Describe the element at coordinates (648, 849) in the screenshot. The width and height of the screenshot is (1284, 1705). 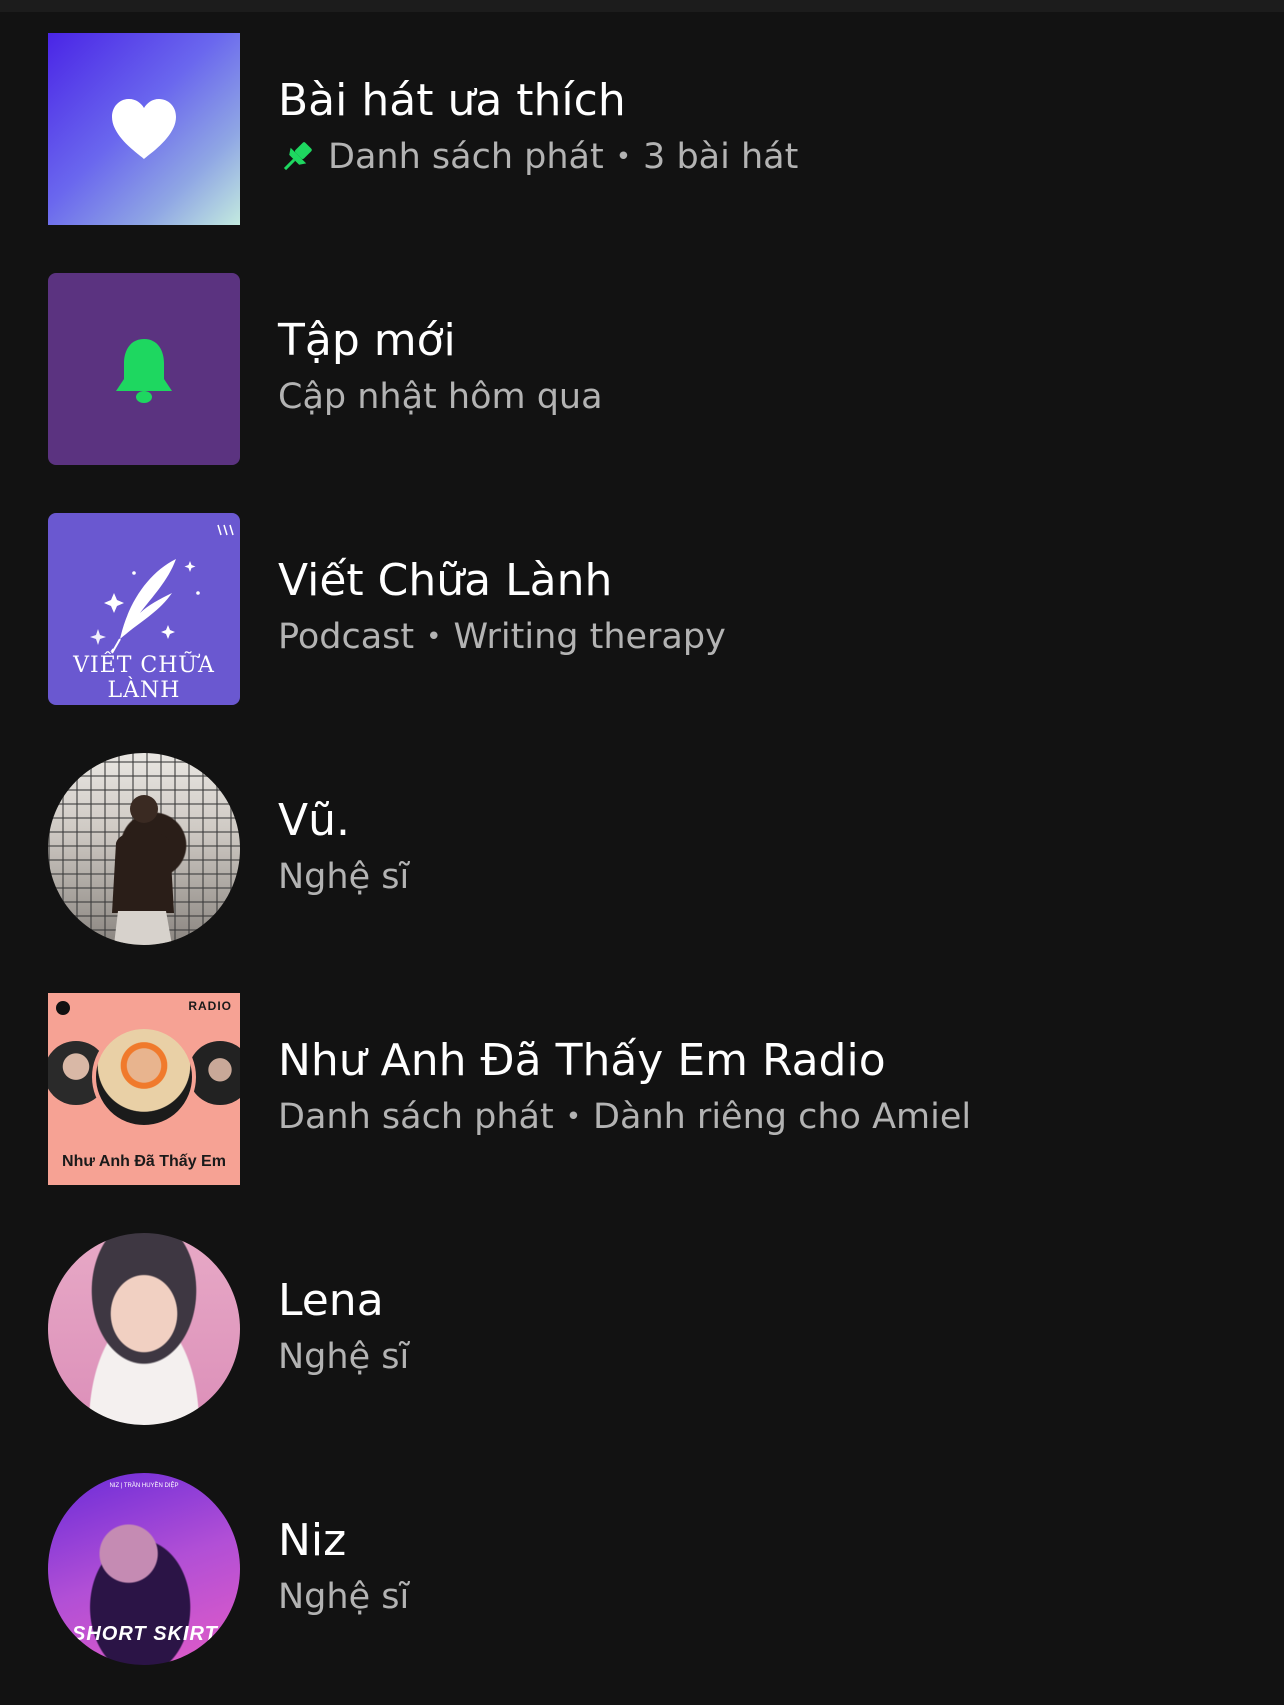
I see `library-item-artist-vu: Vũ. Nghệ sĩ` at that location.